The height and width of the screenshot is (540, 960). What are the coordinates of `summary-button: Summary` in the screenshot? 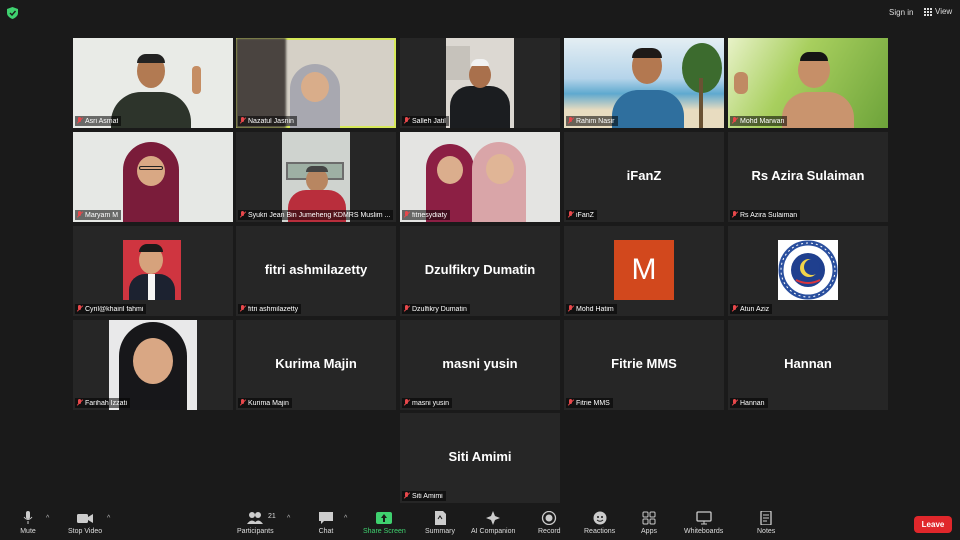 It's located at (440, 523).